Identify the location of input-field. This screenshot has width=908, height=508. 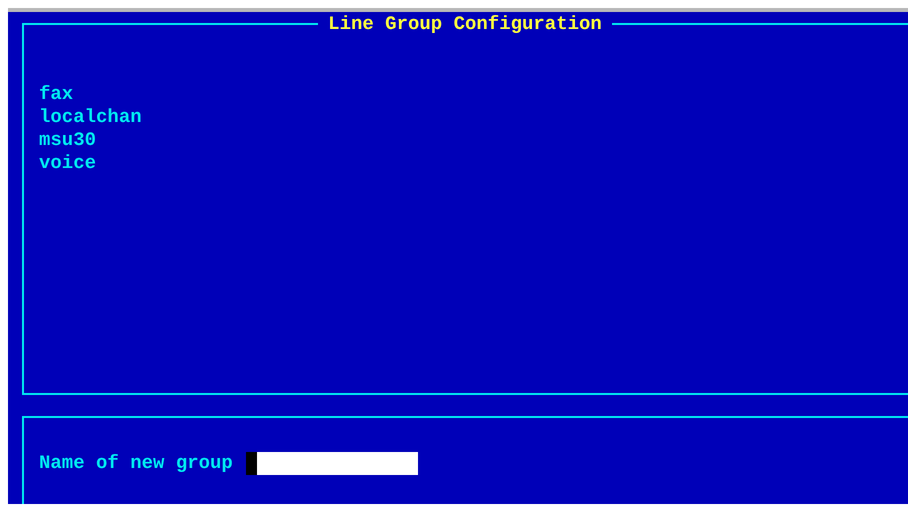
(332, 463).